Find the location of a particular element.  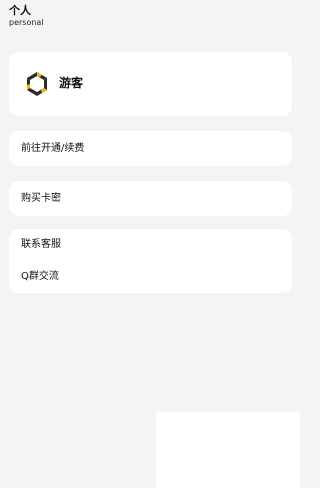

hexagon-logo-icon is located at coordinates (37, 84).